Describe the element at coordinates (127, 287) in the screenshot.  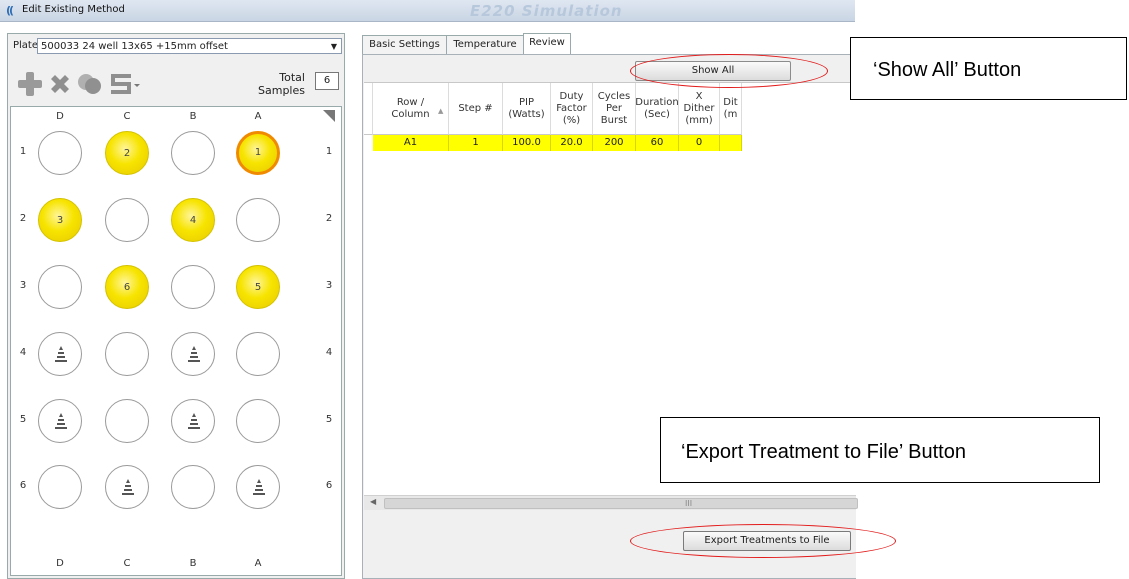
I see `well: 6` at that location.